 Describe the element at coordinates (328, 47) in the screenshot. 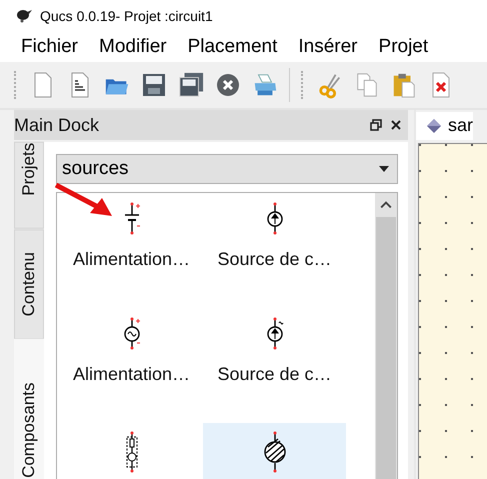

I see `menu-item: Insérer` at that location.